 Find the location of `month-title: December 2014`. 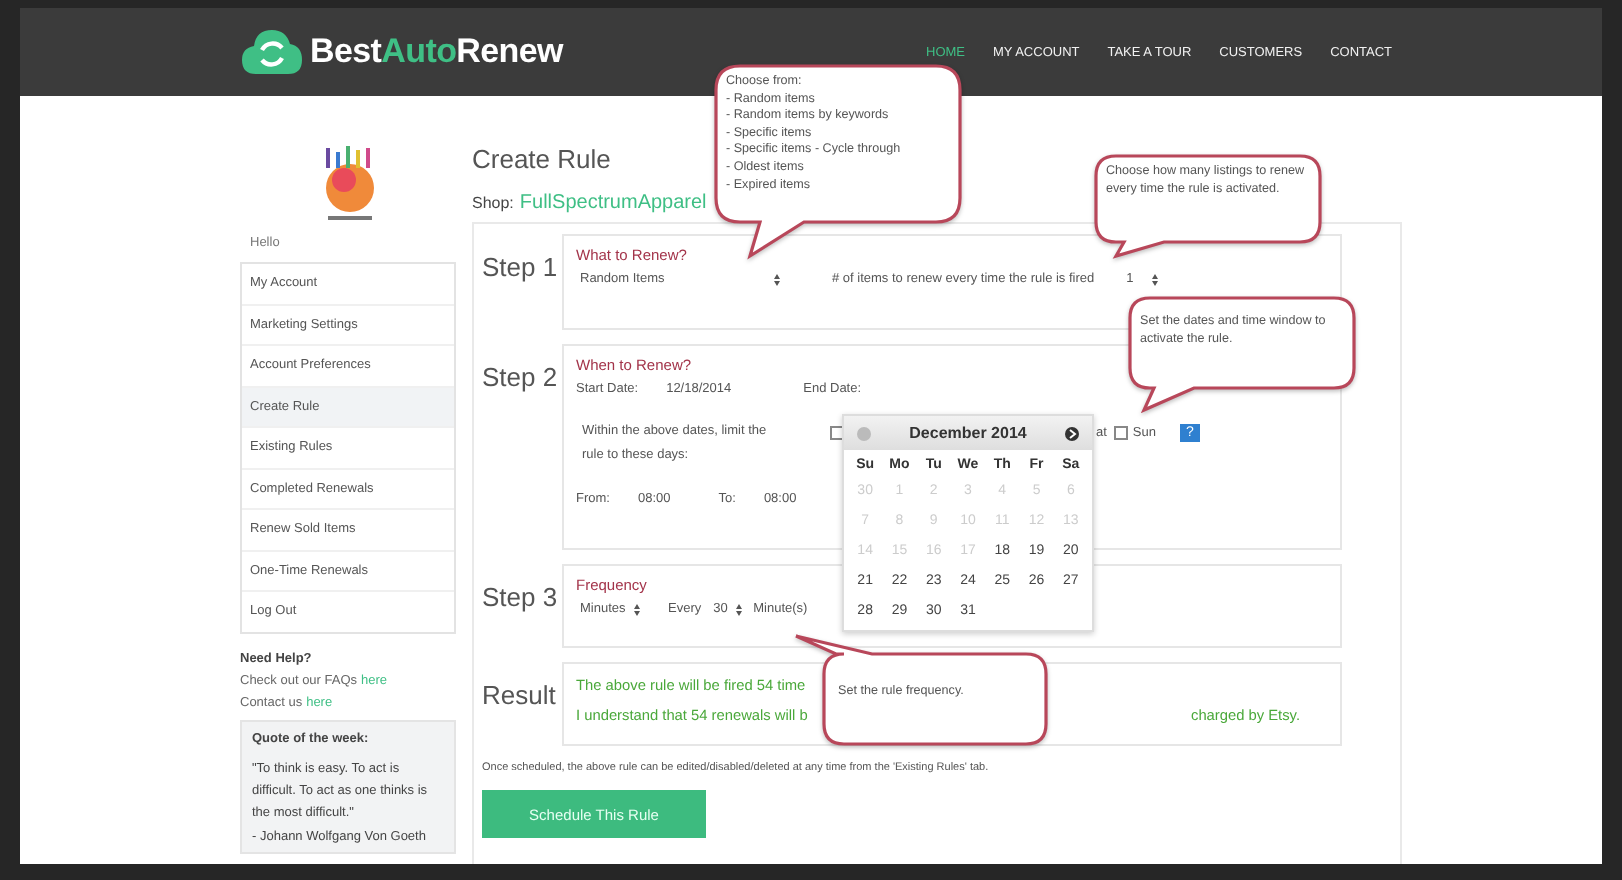

month-title: December 2014 is located at coordinates (968, 433).